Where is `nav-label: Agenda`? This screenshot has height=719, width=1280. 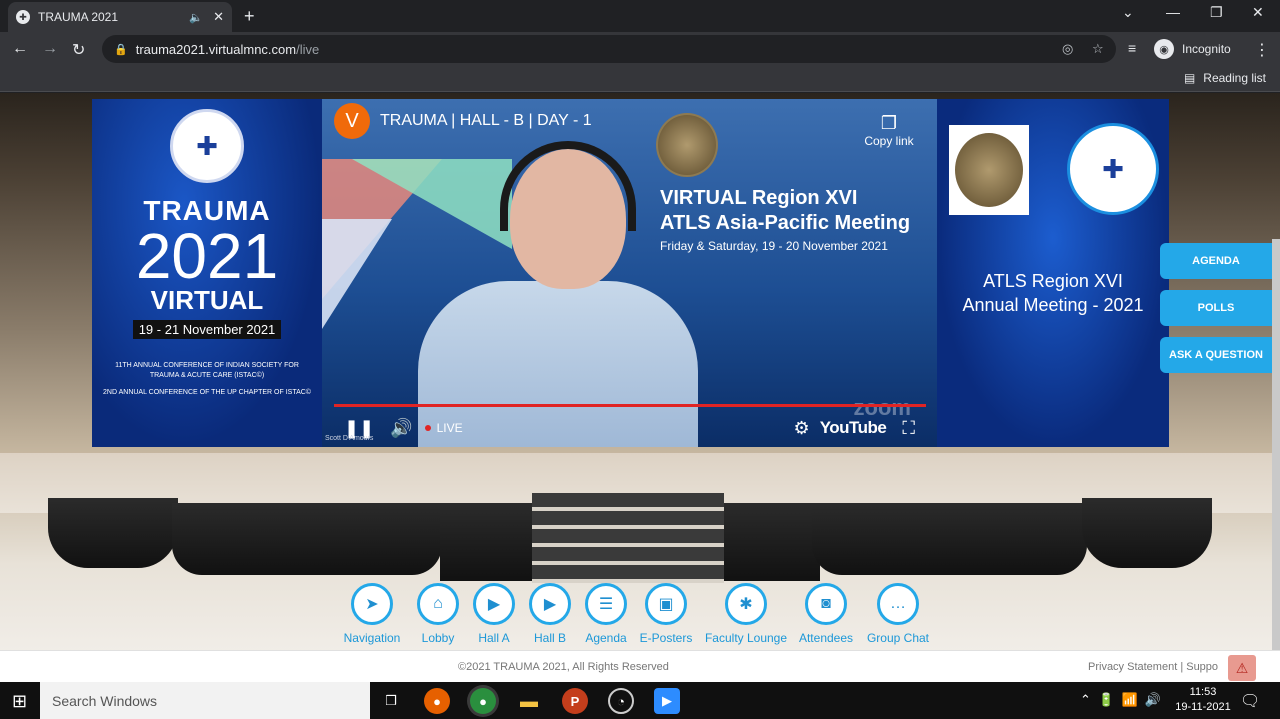
nav-label: Agenda is located at coordinates (606, 638).